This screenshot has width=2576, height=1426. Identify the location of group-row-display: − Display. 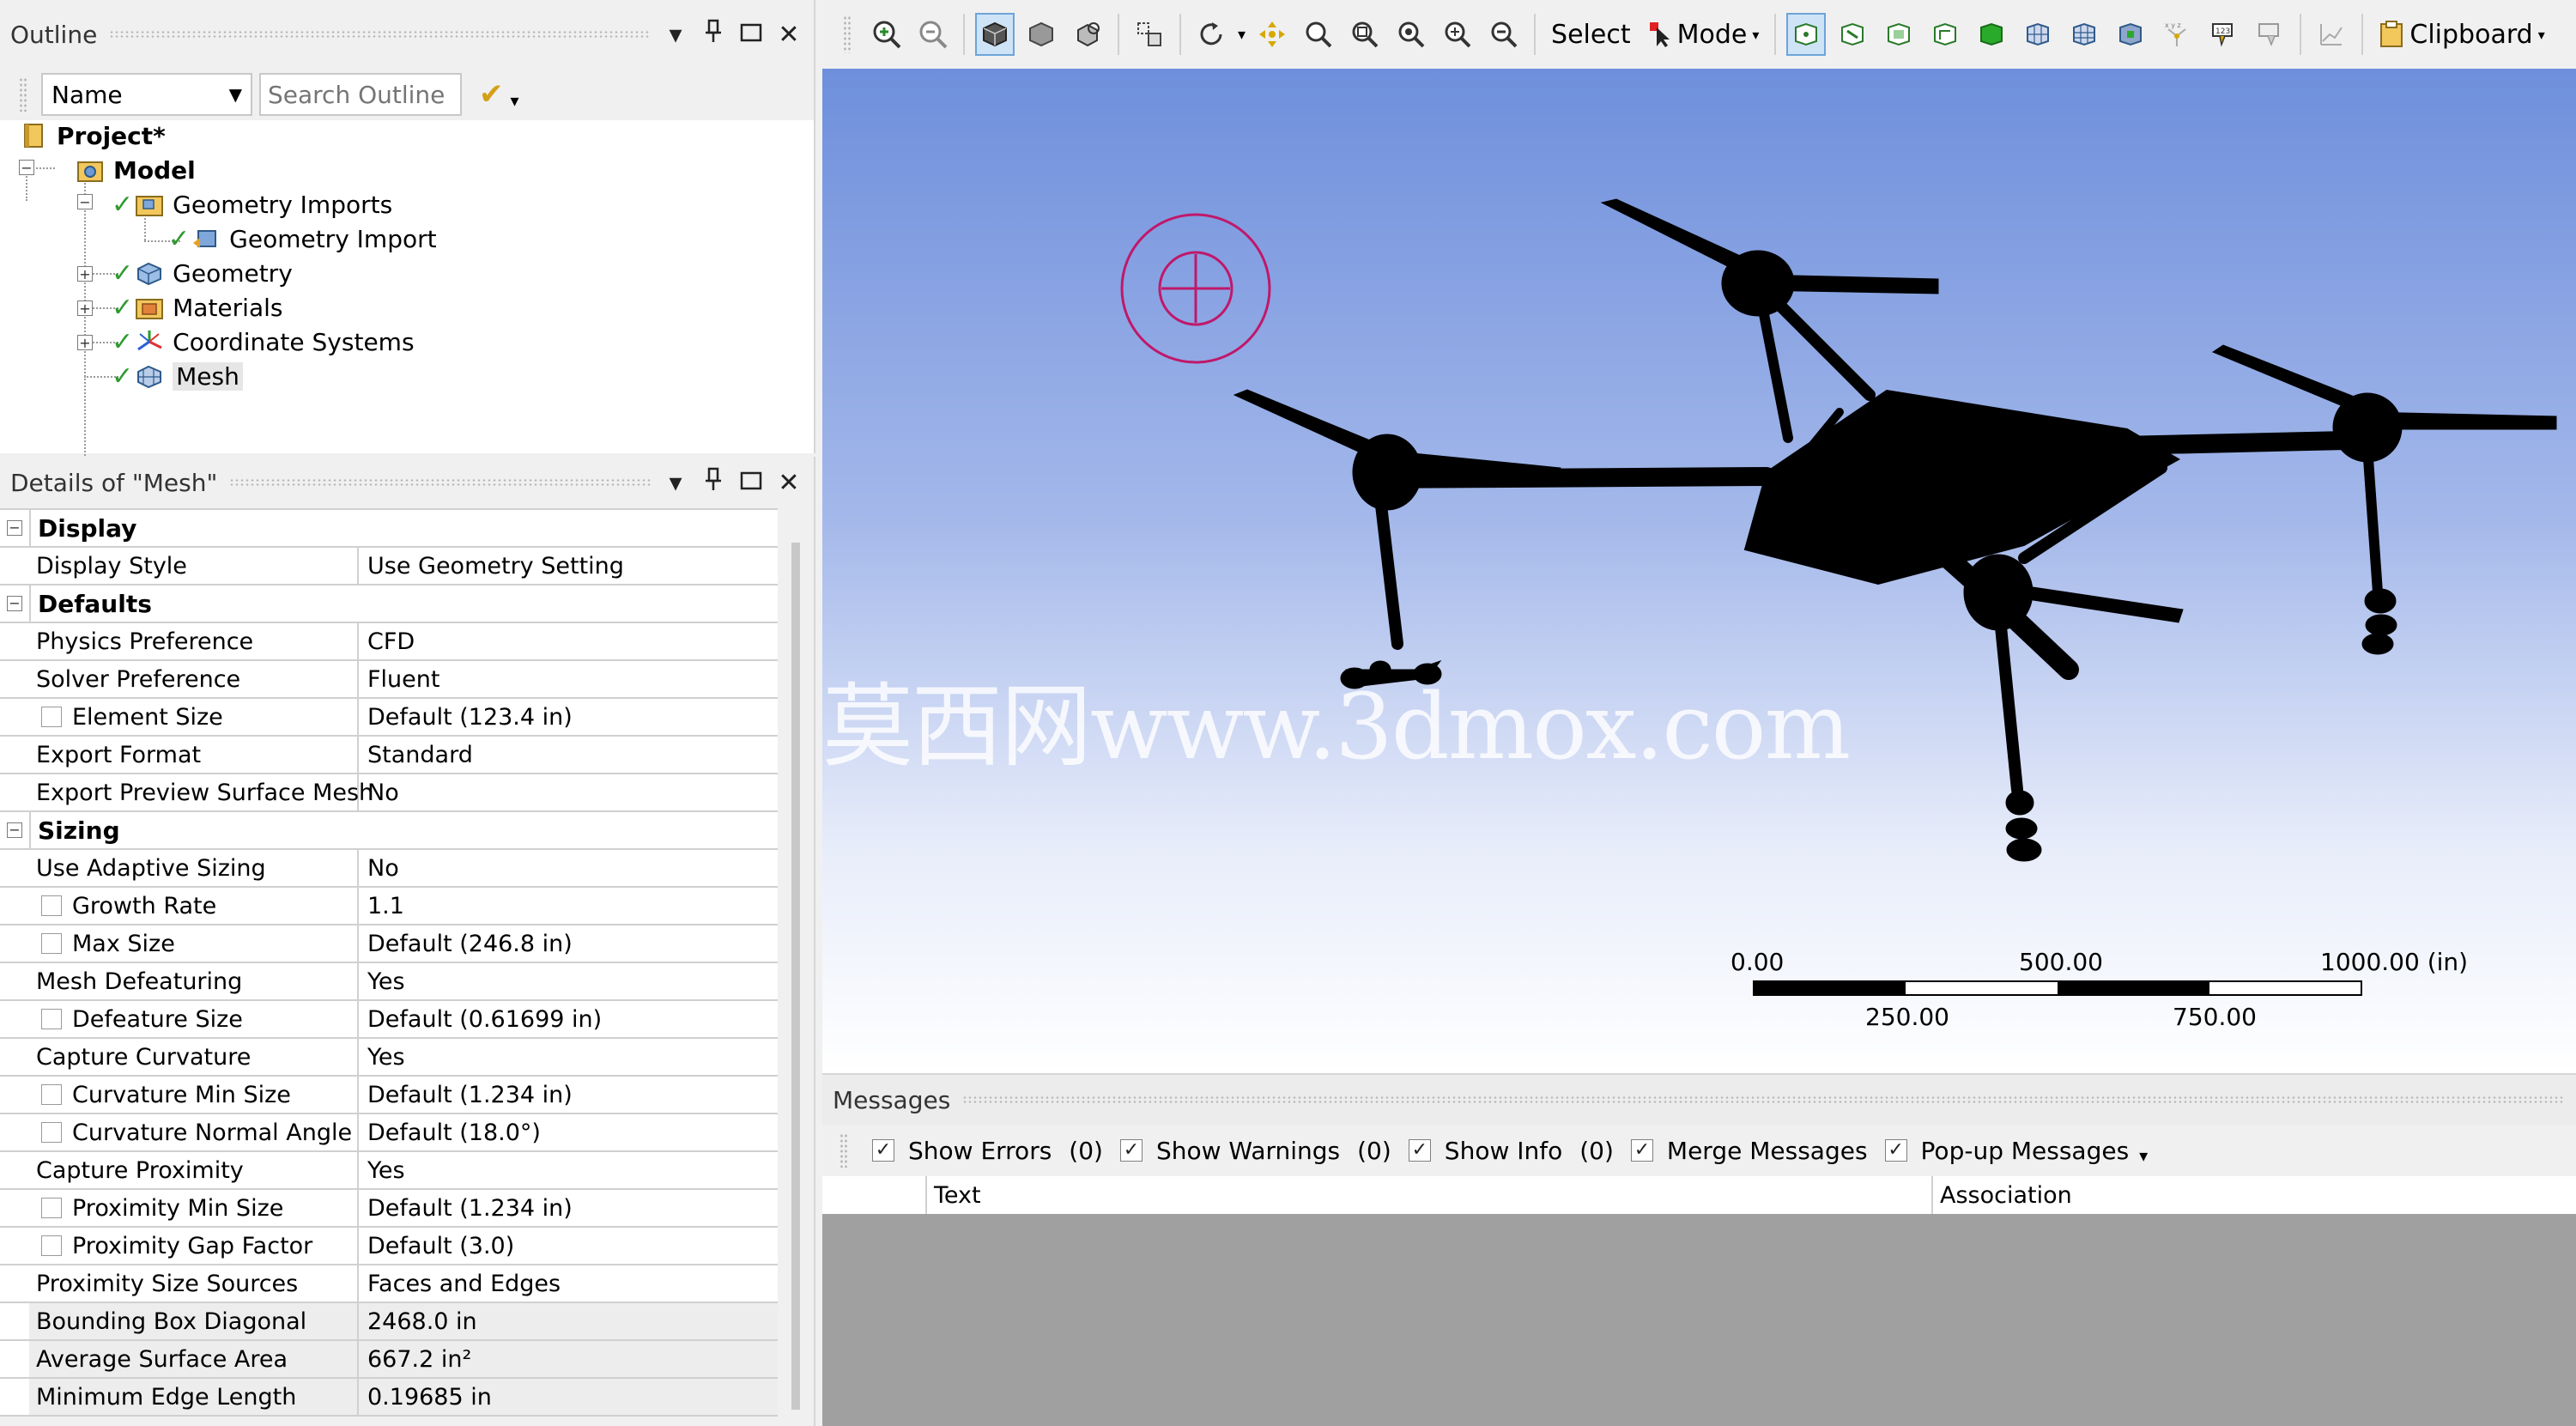
(389, 529).